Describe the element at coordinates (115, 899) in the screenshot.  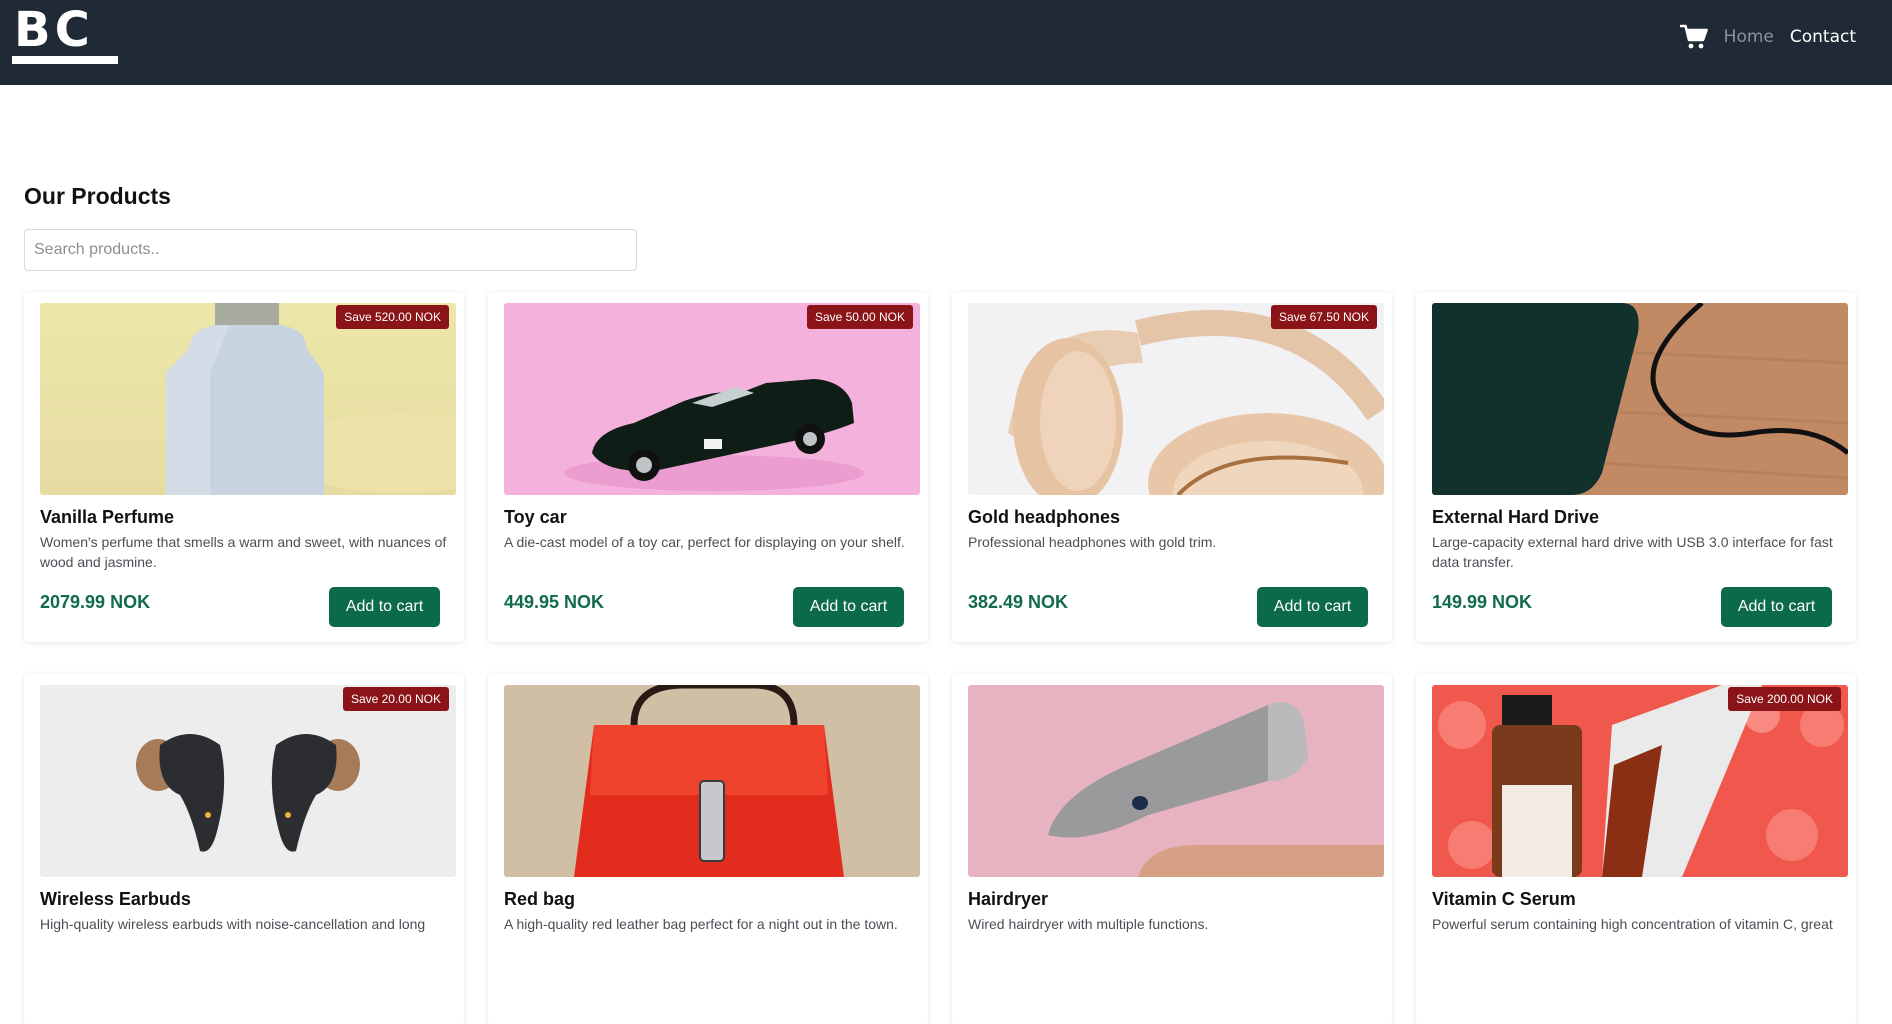
I see `product-name: Wireless Earbuds` at that location.